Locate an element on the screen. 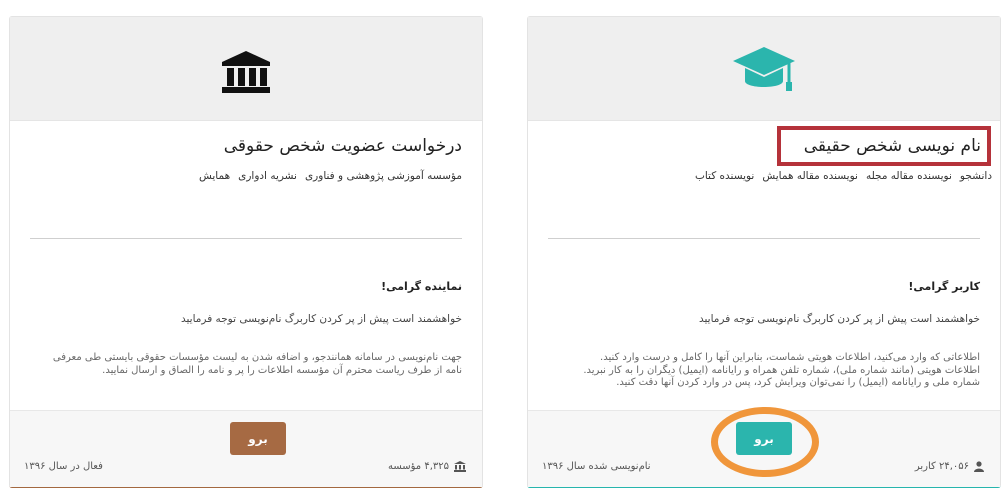 The image size is (1007, 496). tag-conference: همایش is located at coordinates (214, 176).